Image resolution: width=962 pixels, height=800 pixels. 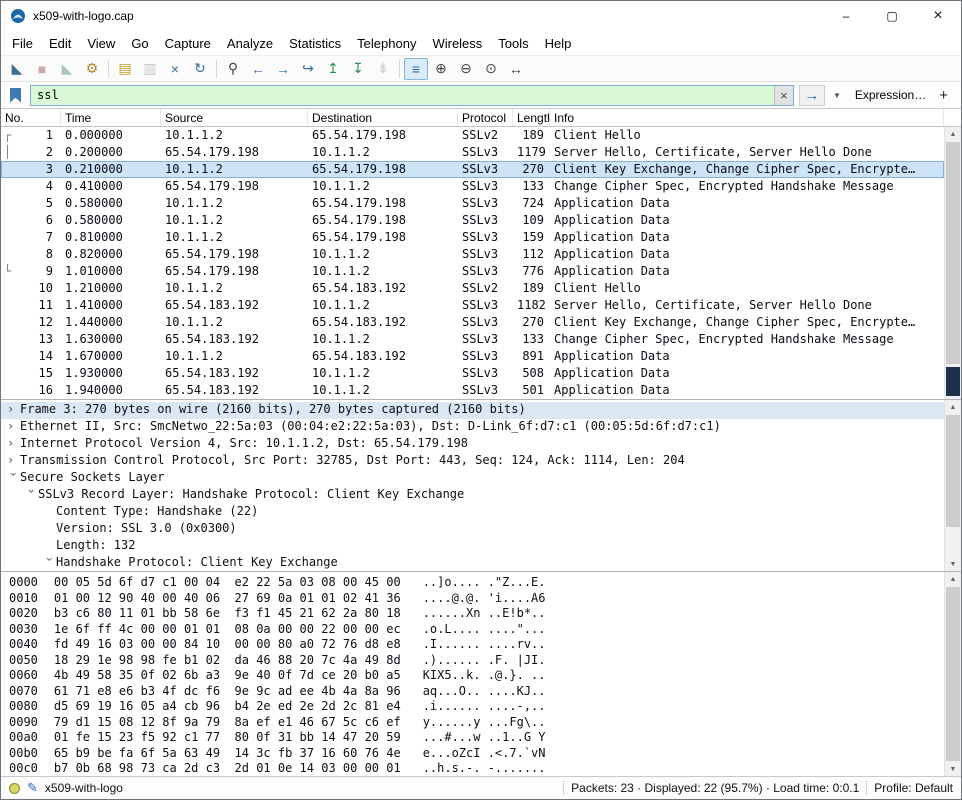 What do you see at coordinates (946, 95) in the screenshot?
I see `add-filter-button: +` at bounding box center [946, 95].